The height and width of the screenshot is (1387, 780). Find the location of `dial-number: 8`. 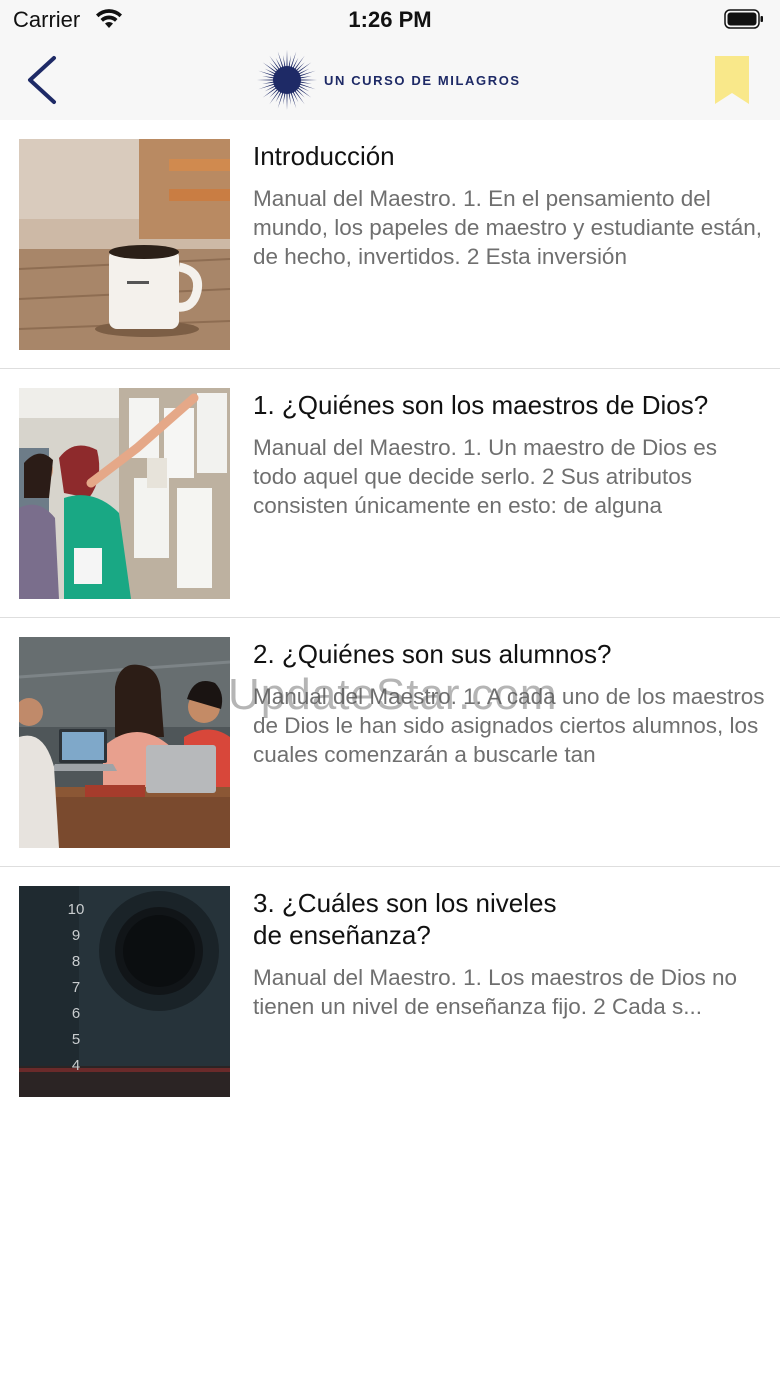

dial-number: 8 is located at coordinates (76, 961).